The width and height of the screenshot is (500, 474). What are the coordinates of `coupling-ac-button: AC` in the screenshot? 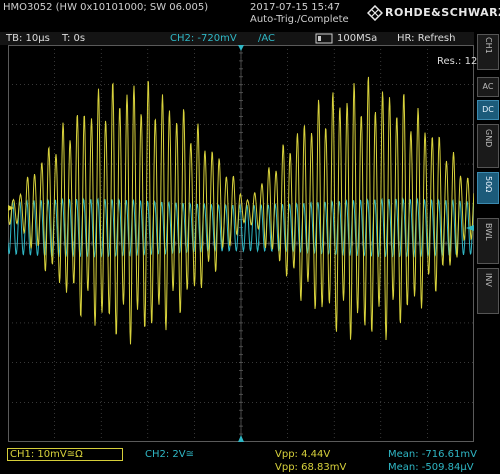 It's located at (488, 87).